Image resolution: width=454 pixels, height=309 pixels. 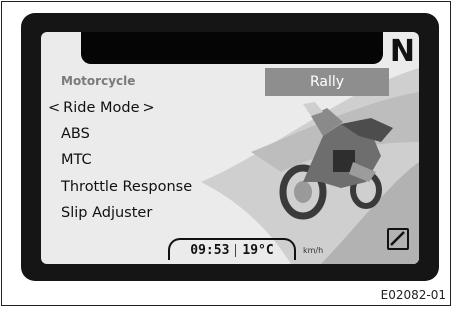 What do you see at coordinates (232, 249) in the screenshot?
I see `status-readout: 09:53 19°C` at bounding box center [232, 249].